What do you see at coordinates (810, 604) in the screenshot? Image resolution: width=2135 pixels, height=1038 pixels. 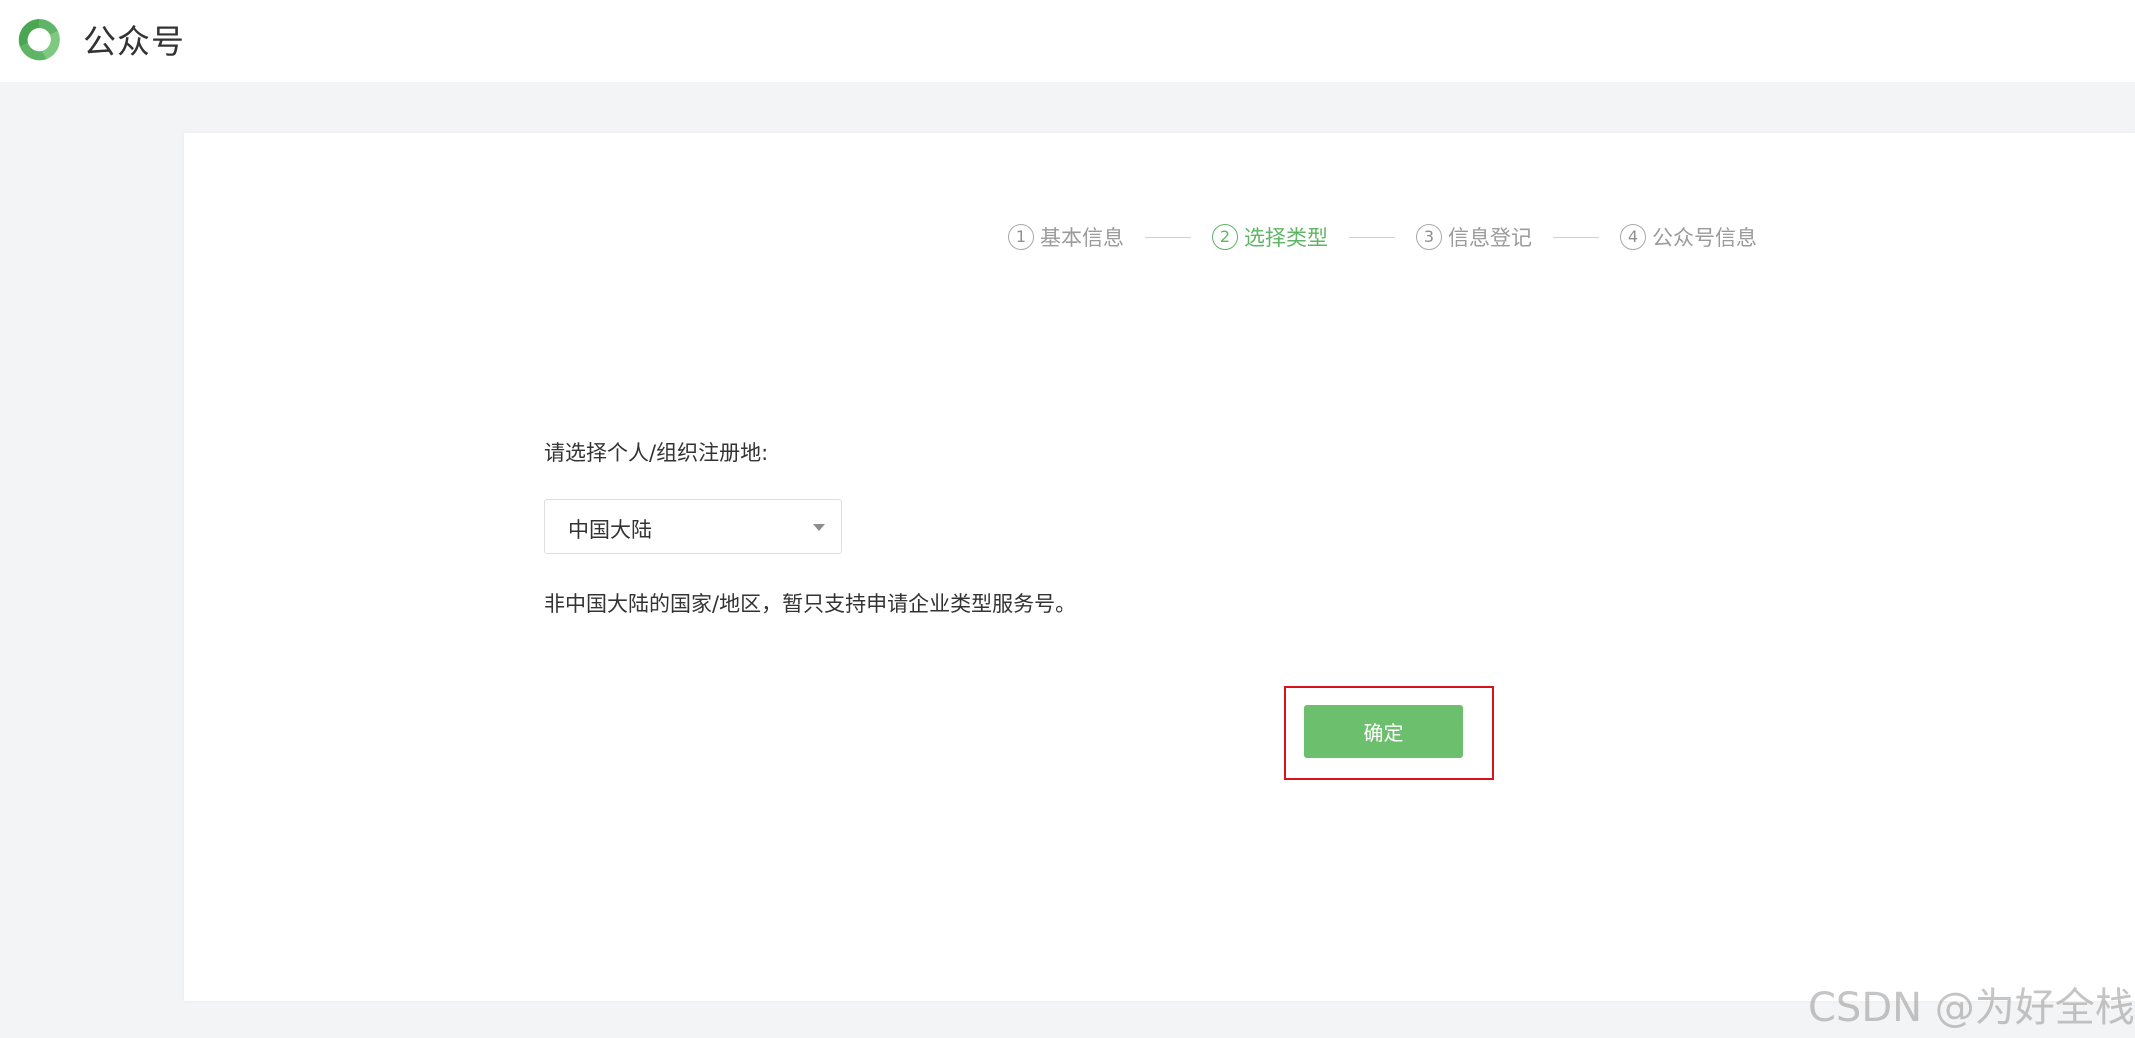 I see `region-hint: 非中国大陆的国家/地区，暂只支持申请企业类型服务号。` at bounding box center [810, 604].